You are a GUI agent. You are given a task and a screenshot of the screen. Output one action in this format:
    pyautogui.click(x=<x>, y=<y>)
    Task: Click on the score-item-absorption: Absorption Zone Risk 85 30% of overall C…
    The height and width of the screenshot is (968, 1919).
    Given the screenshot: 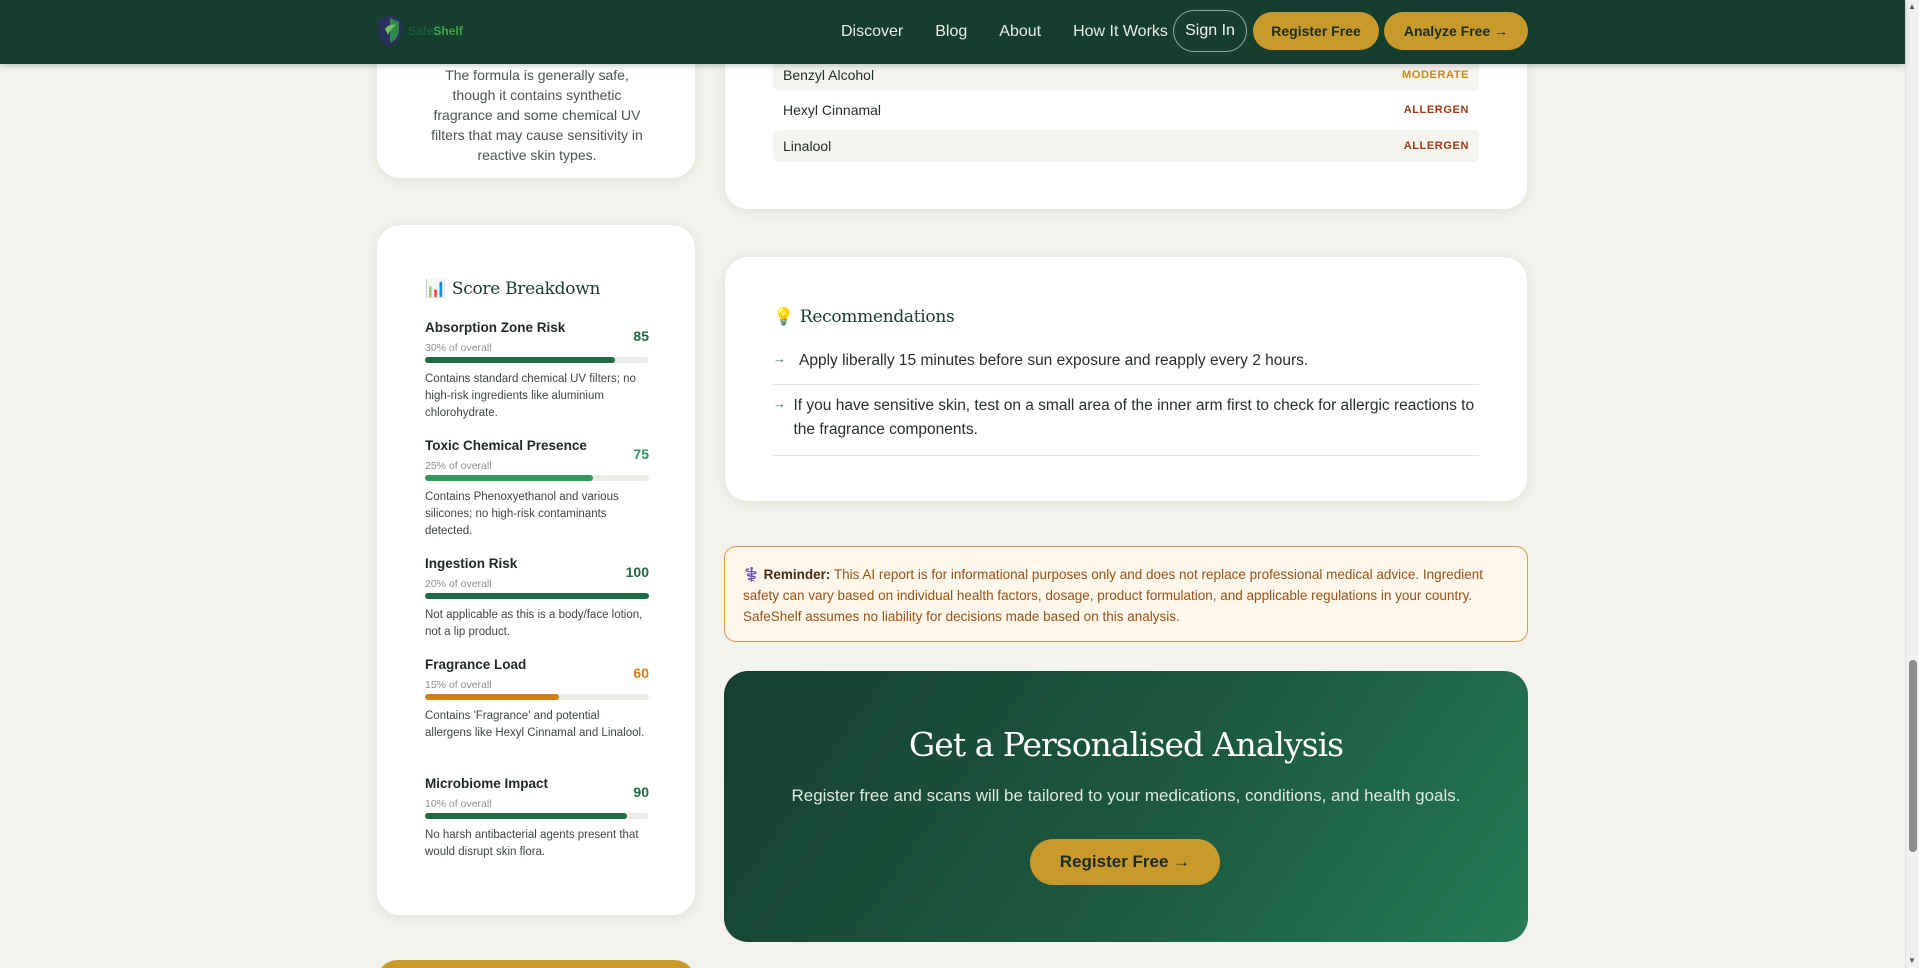 What is the action you would take?
    pyautogui.click(x=537, y=371)
    